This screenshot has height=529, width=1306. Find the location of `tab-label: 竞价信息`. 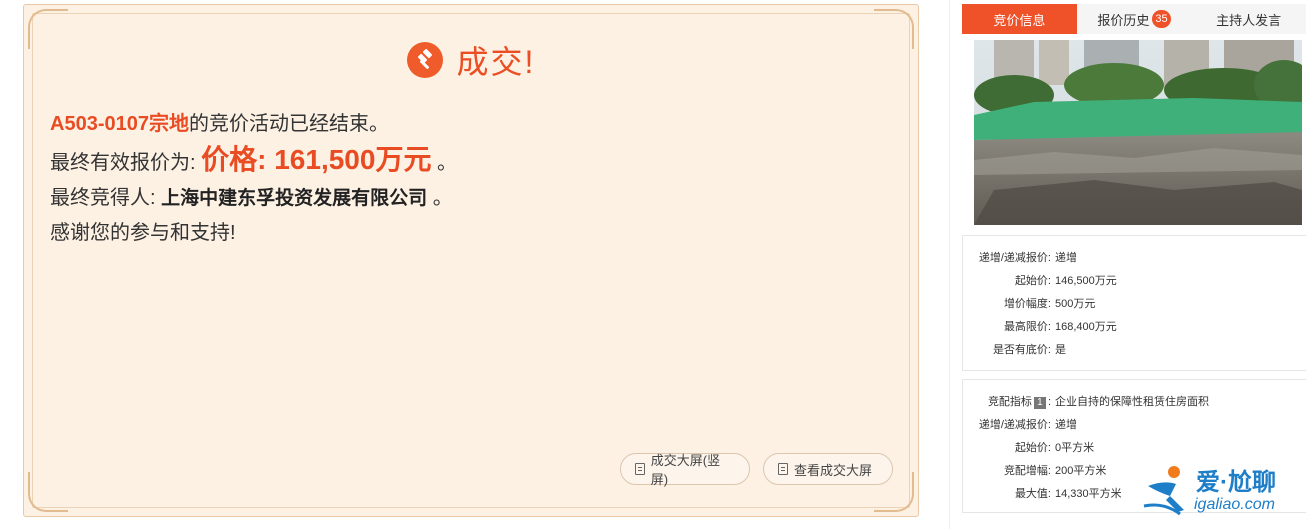

tab-label: 竞价信息 is located at coordinates (1019, 20).